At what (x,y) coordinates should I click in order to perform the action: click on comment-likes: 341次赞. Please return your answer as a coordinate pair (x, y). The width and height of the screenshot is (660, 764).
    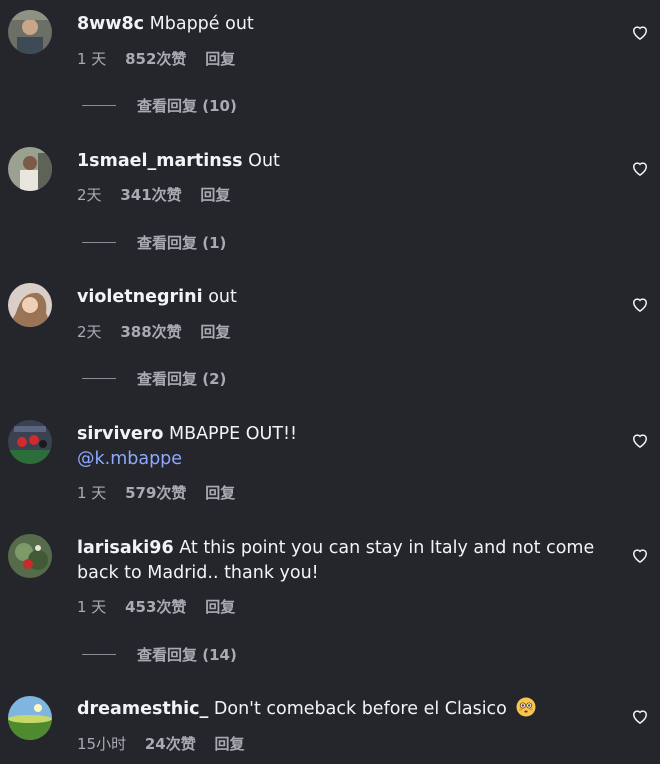
    Looking at the image, I should click on (150, 195).